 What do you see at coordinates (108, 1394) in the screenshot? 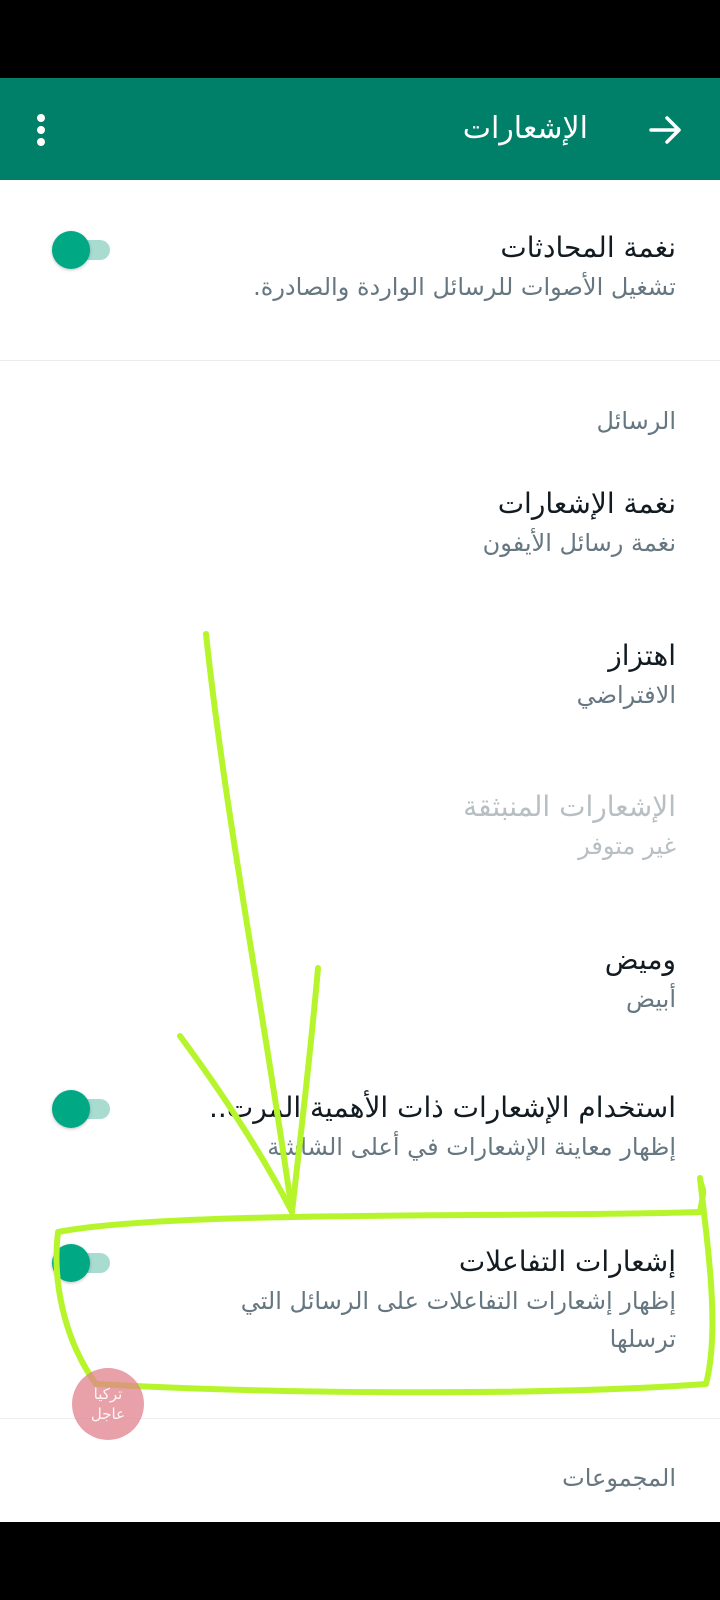
I see `watermark-text-line1: تركيا` at bounding box center [108, 1394].